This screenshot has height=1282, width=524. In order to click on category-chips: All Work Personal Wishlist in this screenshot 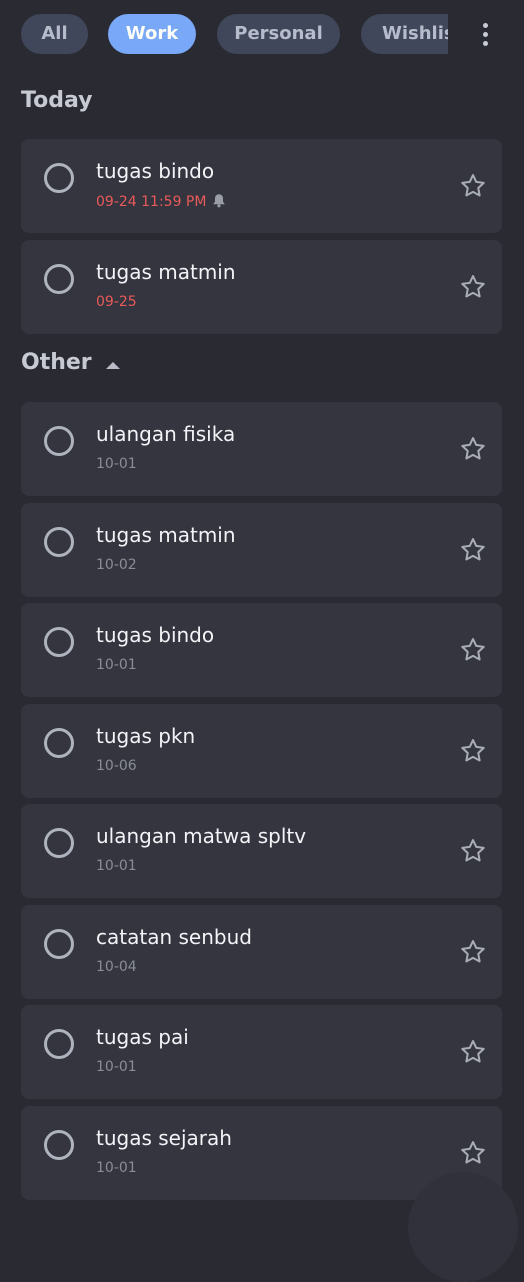, I will do `click(224, 35)`.